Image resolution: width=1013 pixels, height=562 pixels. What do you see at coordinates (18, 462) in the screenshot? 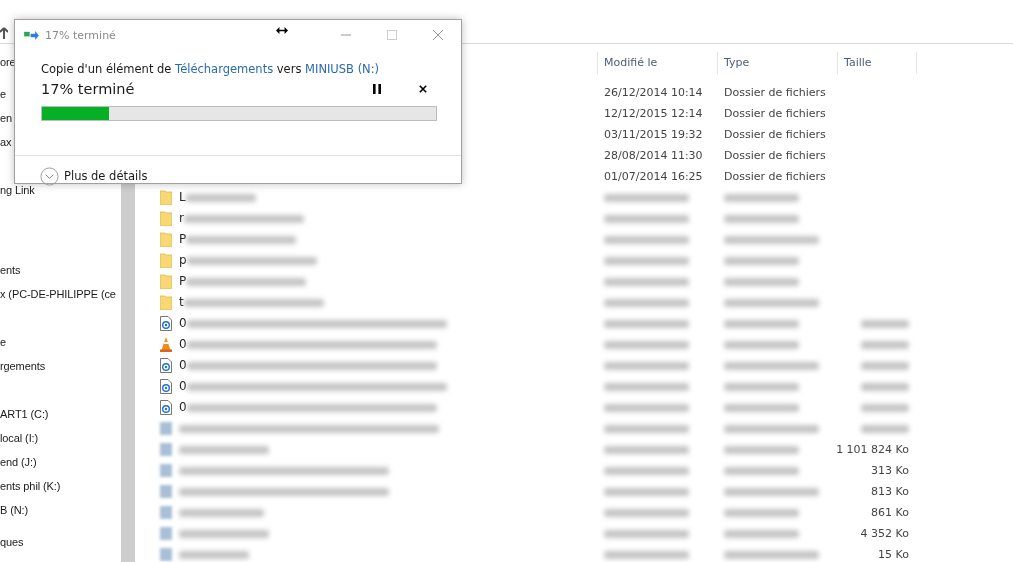
I see `nav-item: end (J:)` at bounding box center [18, 462].